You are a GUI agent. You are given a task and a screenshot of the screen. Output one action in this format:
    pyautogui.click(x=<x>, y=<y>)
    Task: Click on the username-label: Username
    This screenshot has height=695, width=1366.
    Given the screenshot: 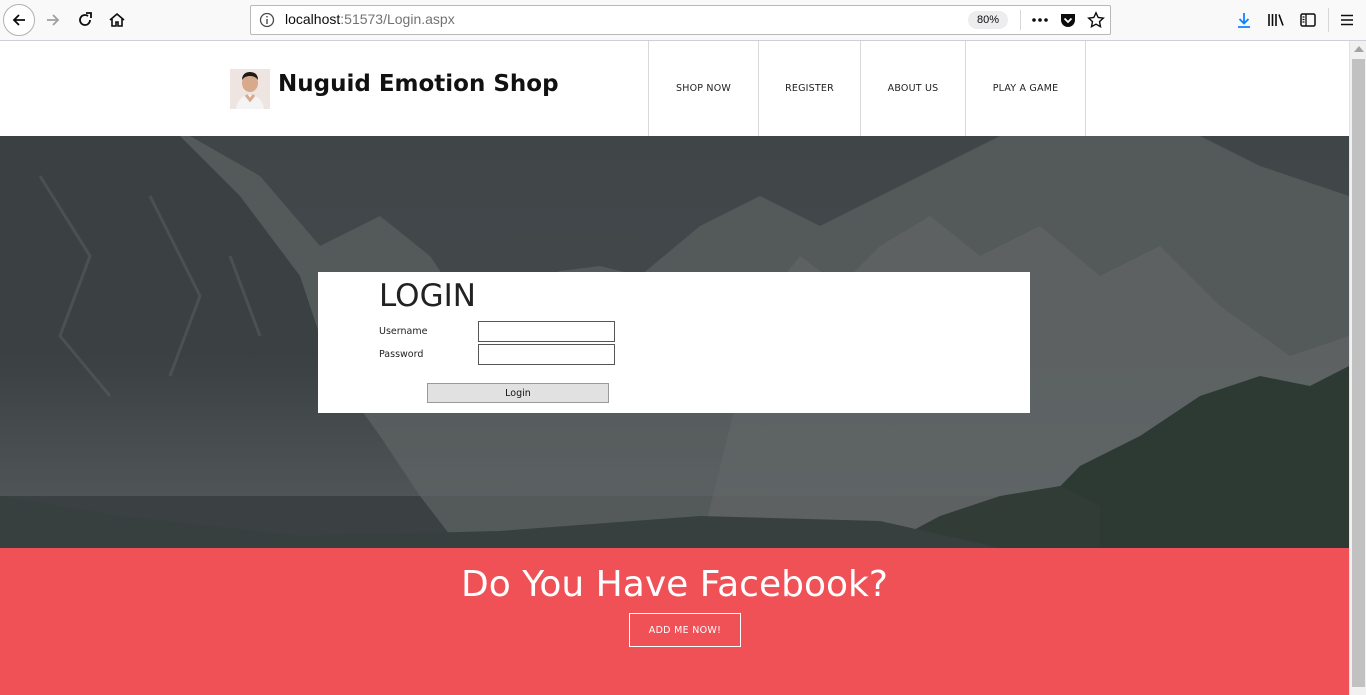 What is the action you would take?
    pyautogui.click(x=403, y=331)
    